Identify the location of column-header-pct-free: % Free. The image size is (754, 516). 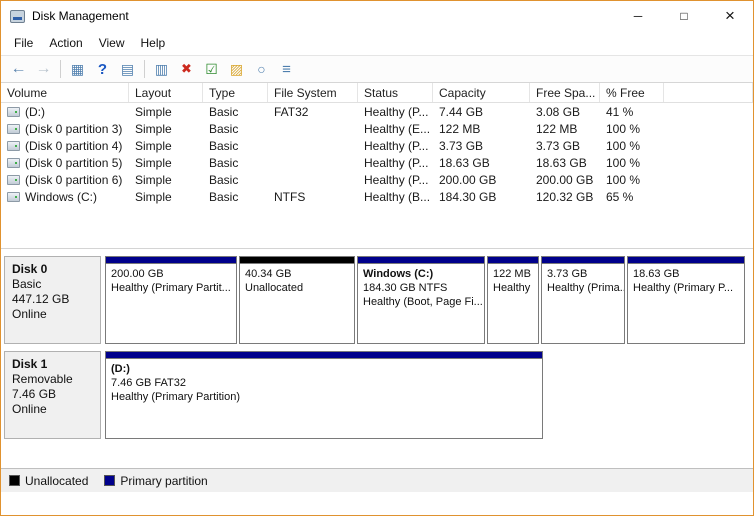
(632, 92).